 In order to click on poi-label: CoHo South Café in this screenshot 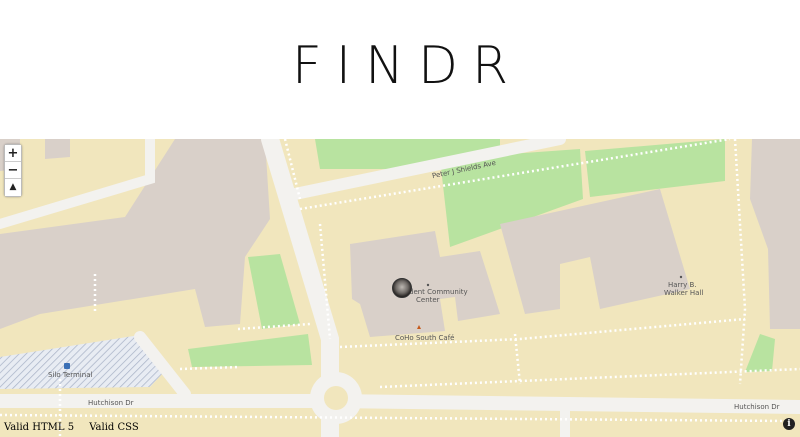, I will do `click(424, 338)`.